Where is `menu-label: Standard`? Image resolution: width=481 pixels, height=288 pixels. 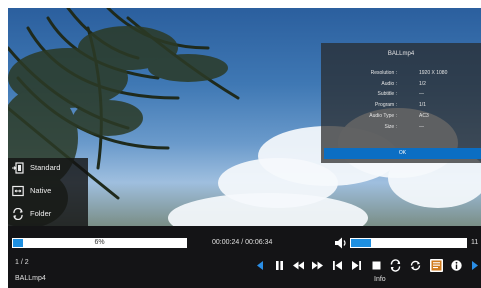 menu-label: Standard is located at coordinates (45, 167).